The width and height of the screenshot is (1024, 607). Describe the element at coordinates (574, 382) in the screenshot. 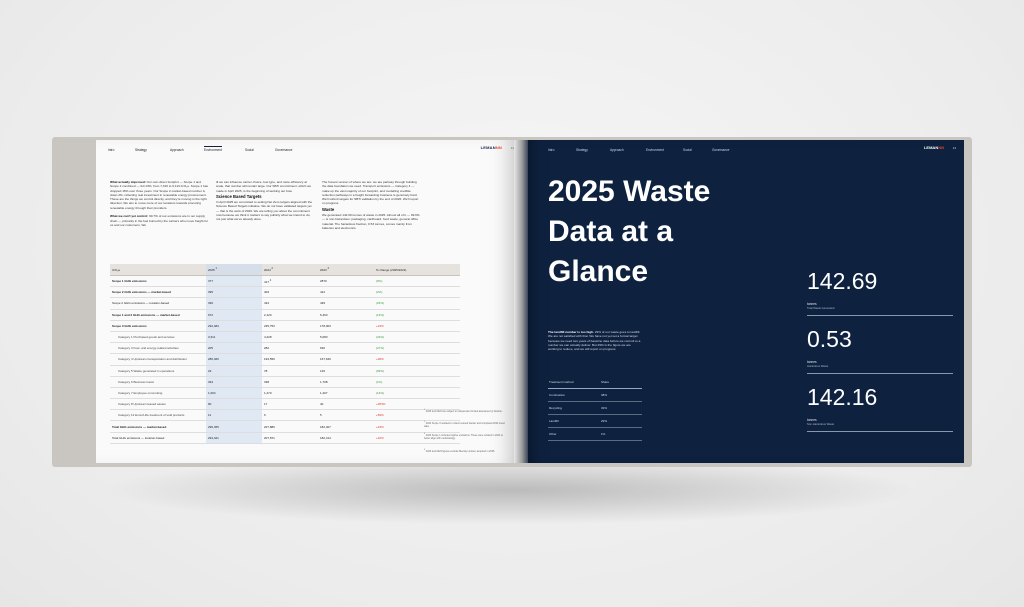

I see `header-method: Treatment method` at that location.